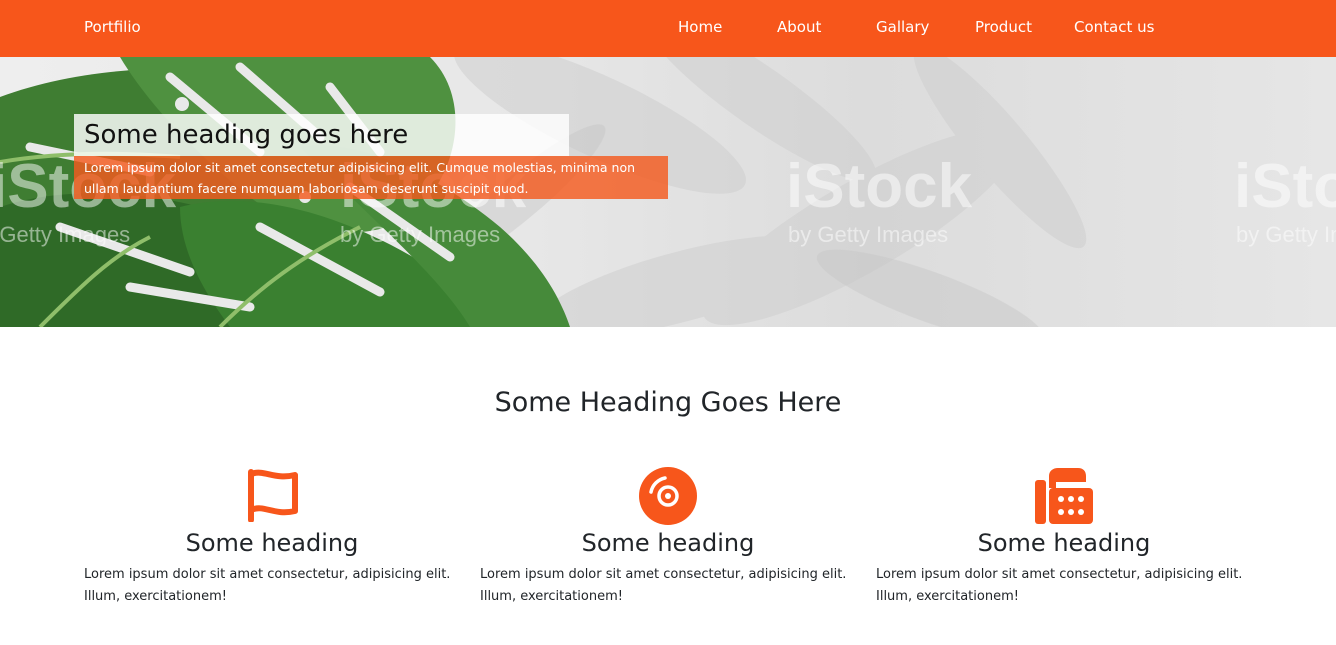 Image resolution: width=1336 pixels, height=645 pixels. What do you see at coordinates (272, 497) in the screenshot?
I see `flag-icon` at bounding box center [272, 497].